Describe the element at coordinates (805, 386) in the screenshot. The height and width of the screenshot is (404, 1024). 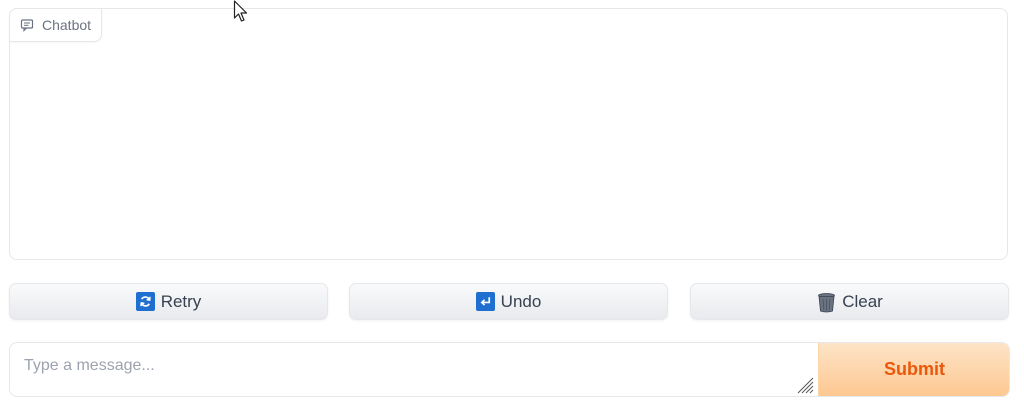
I see `resize-handle-icon` at that location.